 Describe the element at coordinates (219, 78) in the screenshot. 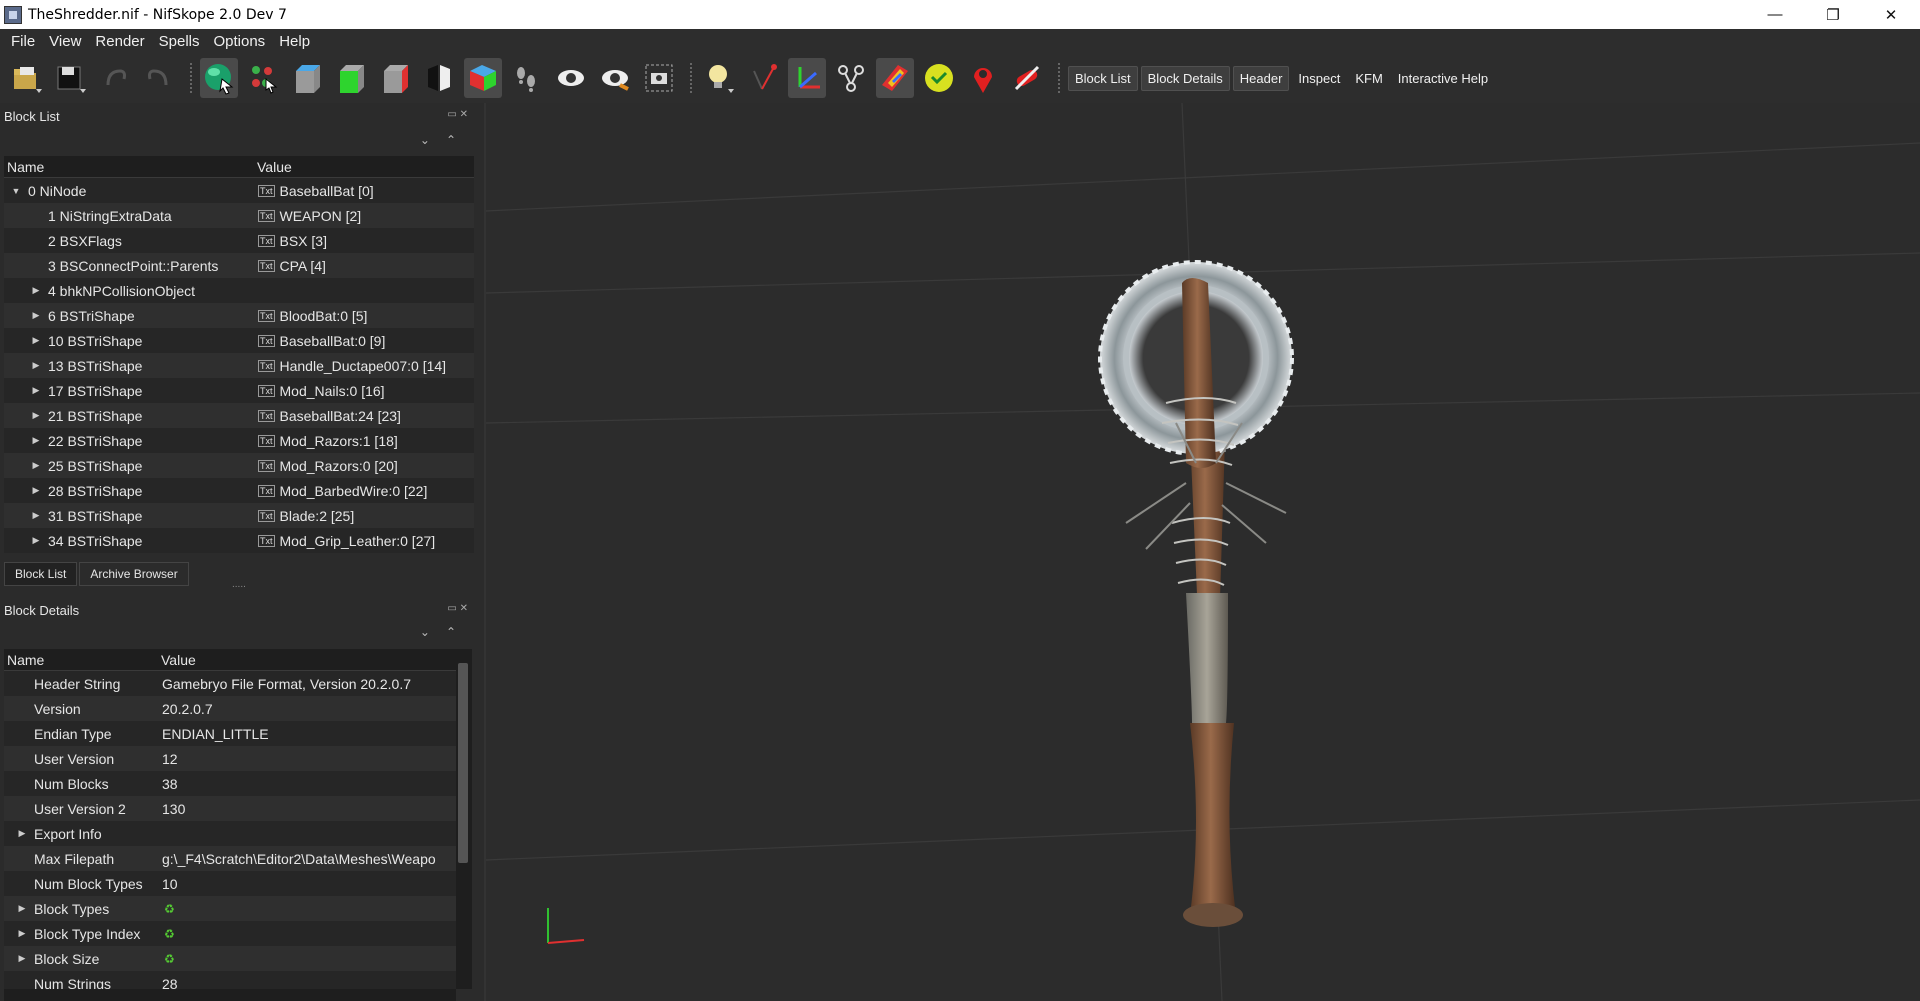

I see `select-icon` at that location.